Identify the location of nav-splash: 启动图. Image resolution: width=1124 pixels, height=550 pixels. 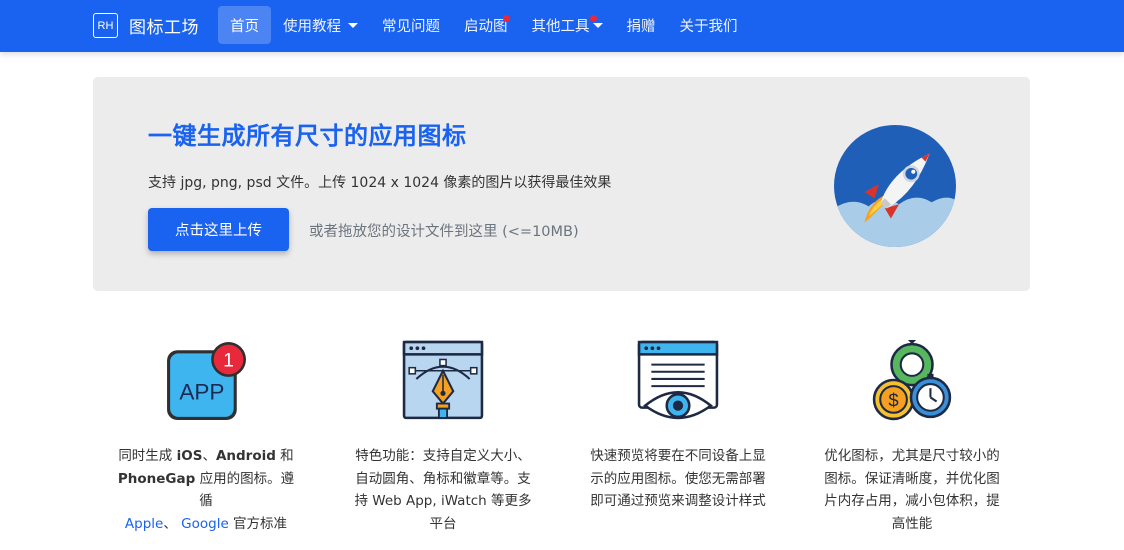
(486, 25).